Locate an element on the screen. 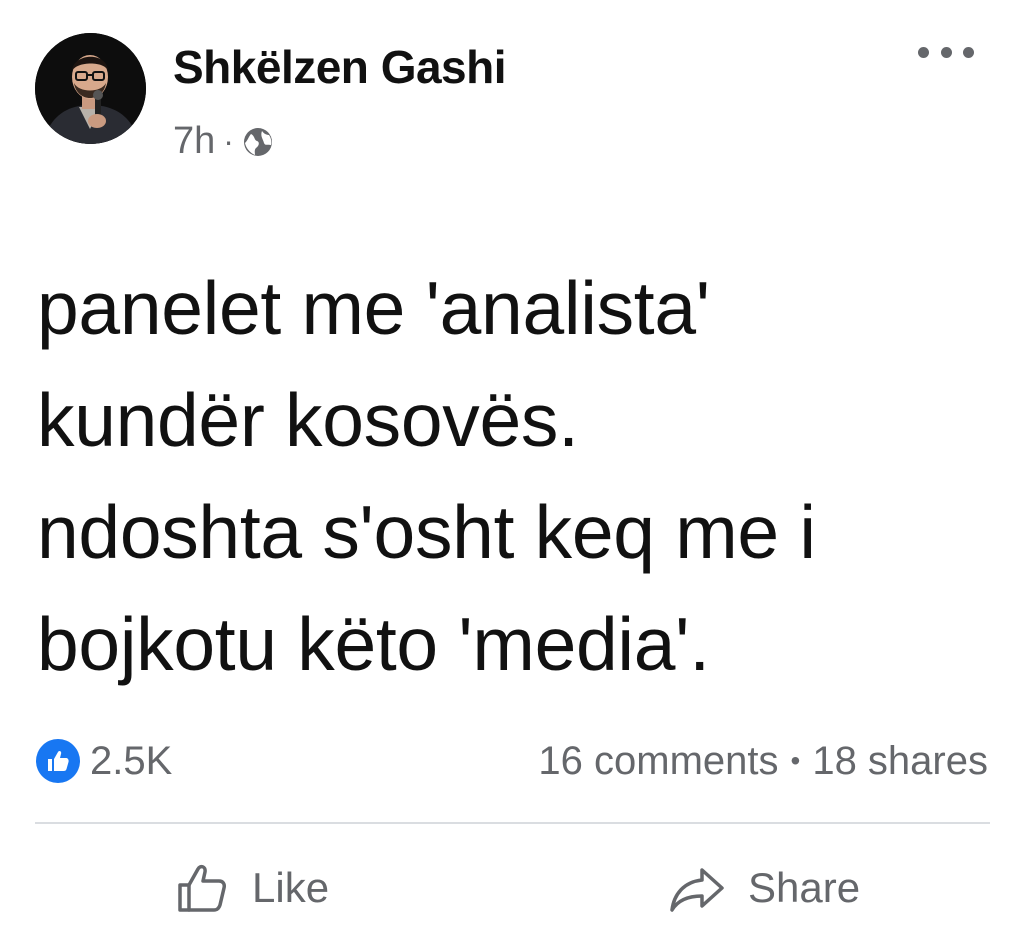 The image size is (1024, 942). author-name: Shkëlzen Gashi is located at coordinates (340, 67).